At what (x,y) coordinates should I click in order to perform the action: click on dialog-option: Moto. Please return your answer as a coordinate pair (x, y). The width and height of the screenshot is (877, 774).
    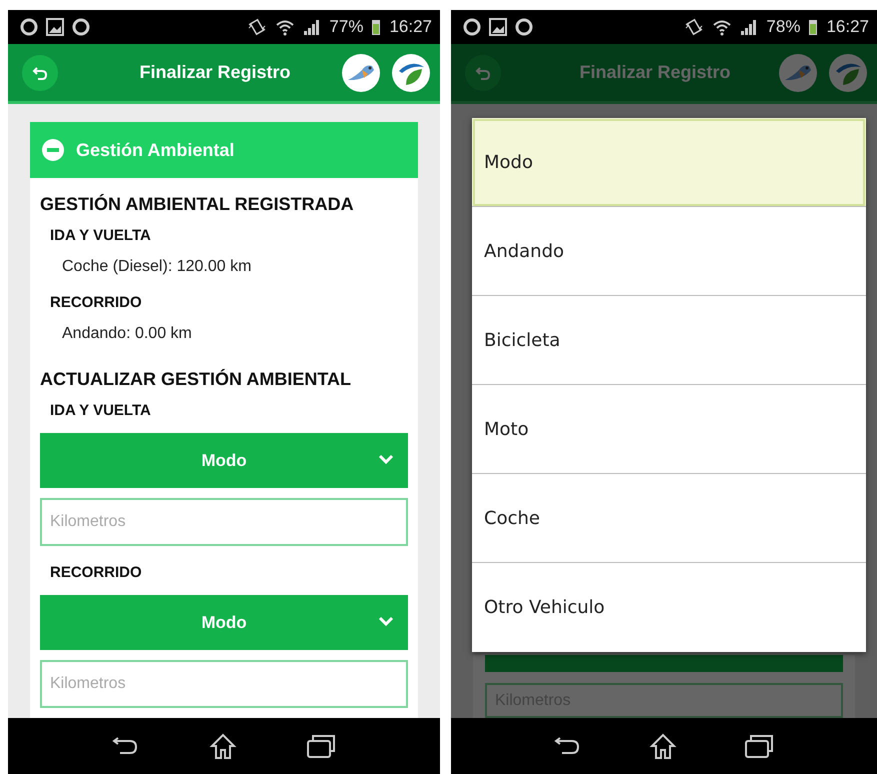
    Looking at the image, I should click on (669, 429).